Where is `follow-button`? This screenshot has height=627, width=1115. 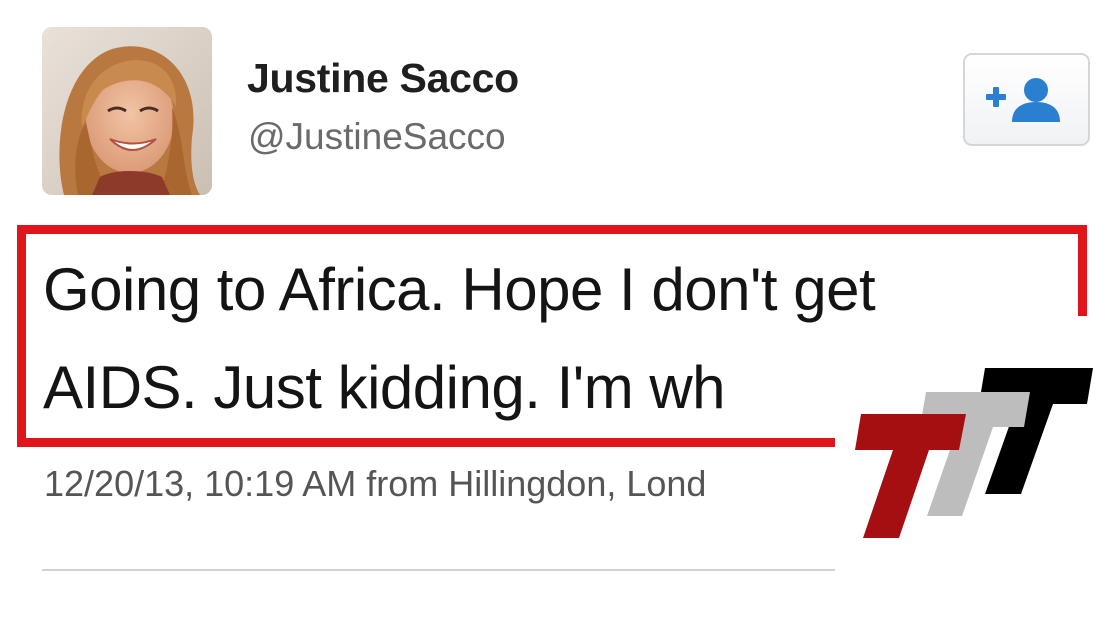 follow-button is located at coordinates (1026, 99).